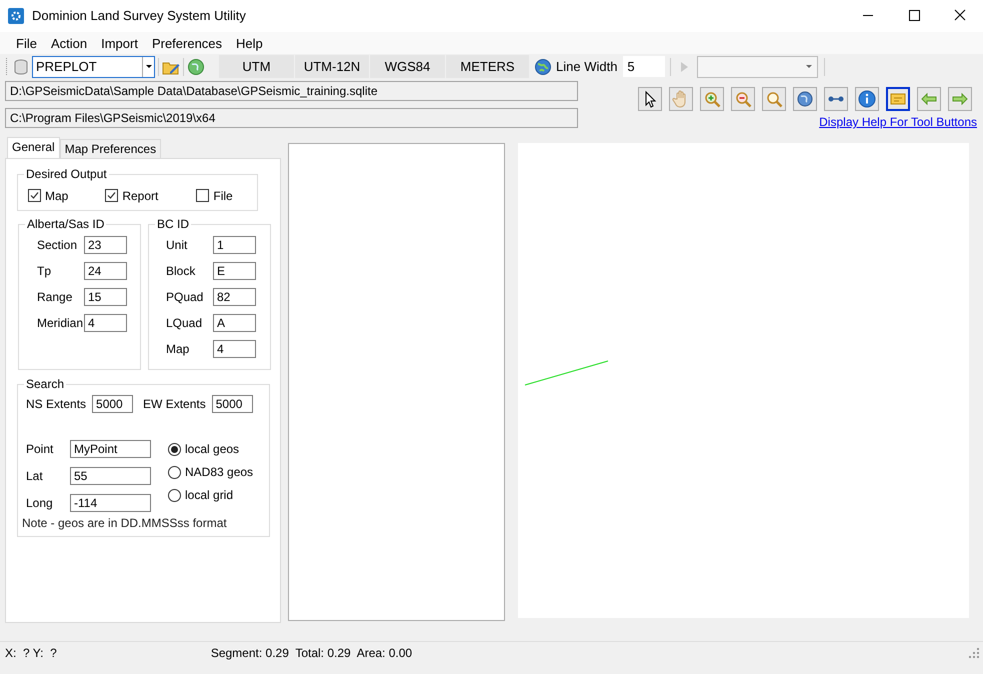  Describe the element at coordinates (211, 449) in the screenshot. I see `radio-button: local geos` at that location.